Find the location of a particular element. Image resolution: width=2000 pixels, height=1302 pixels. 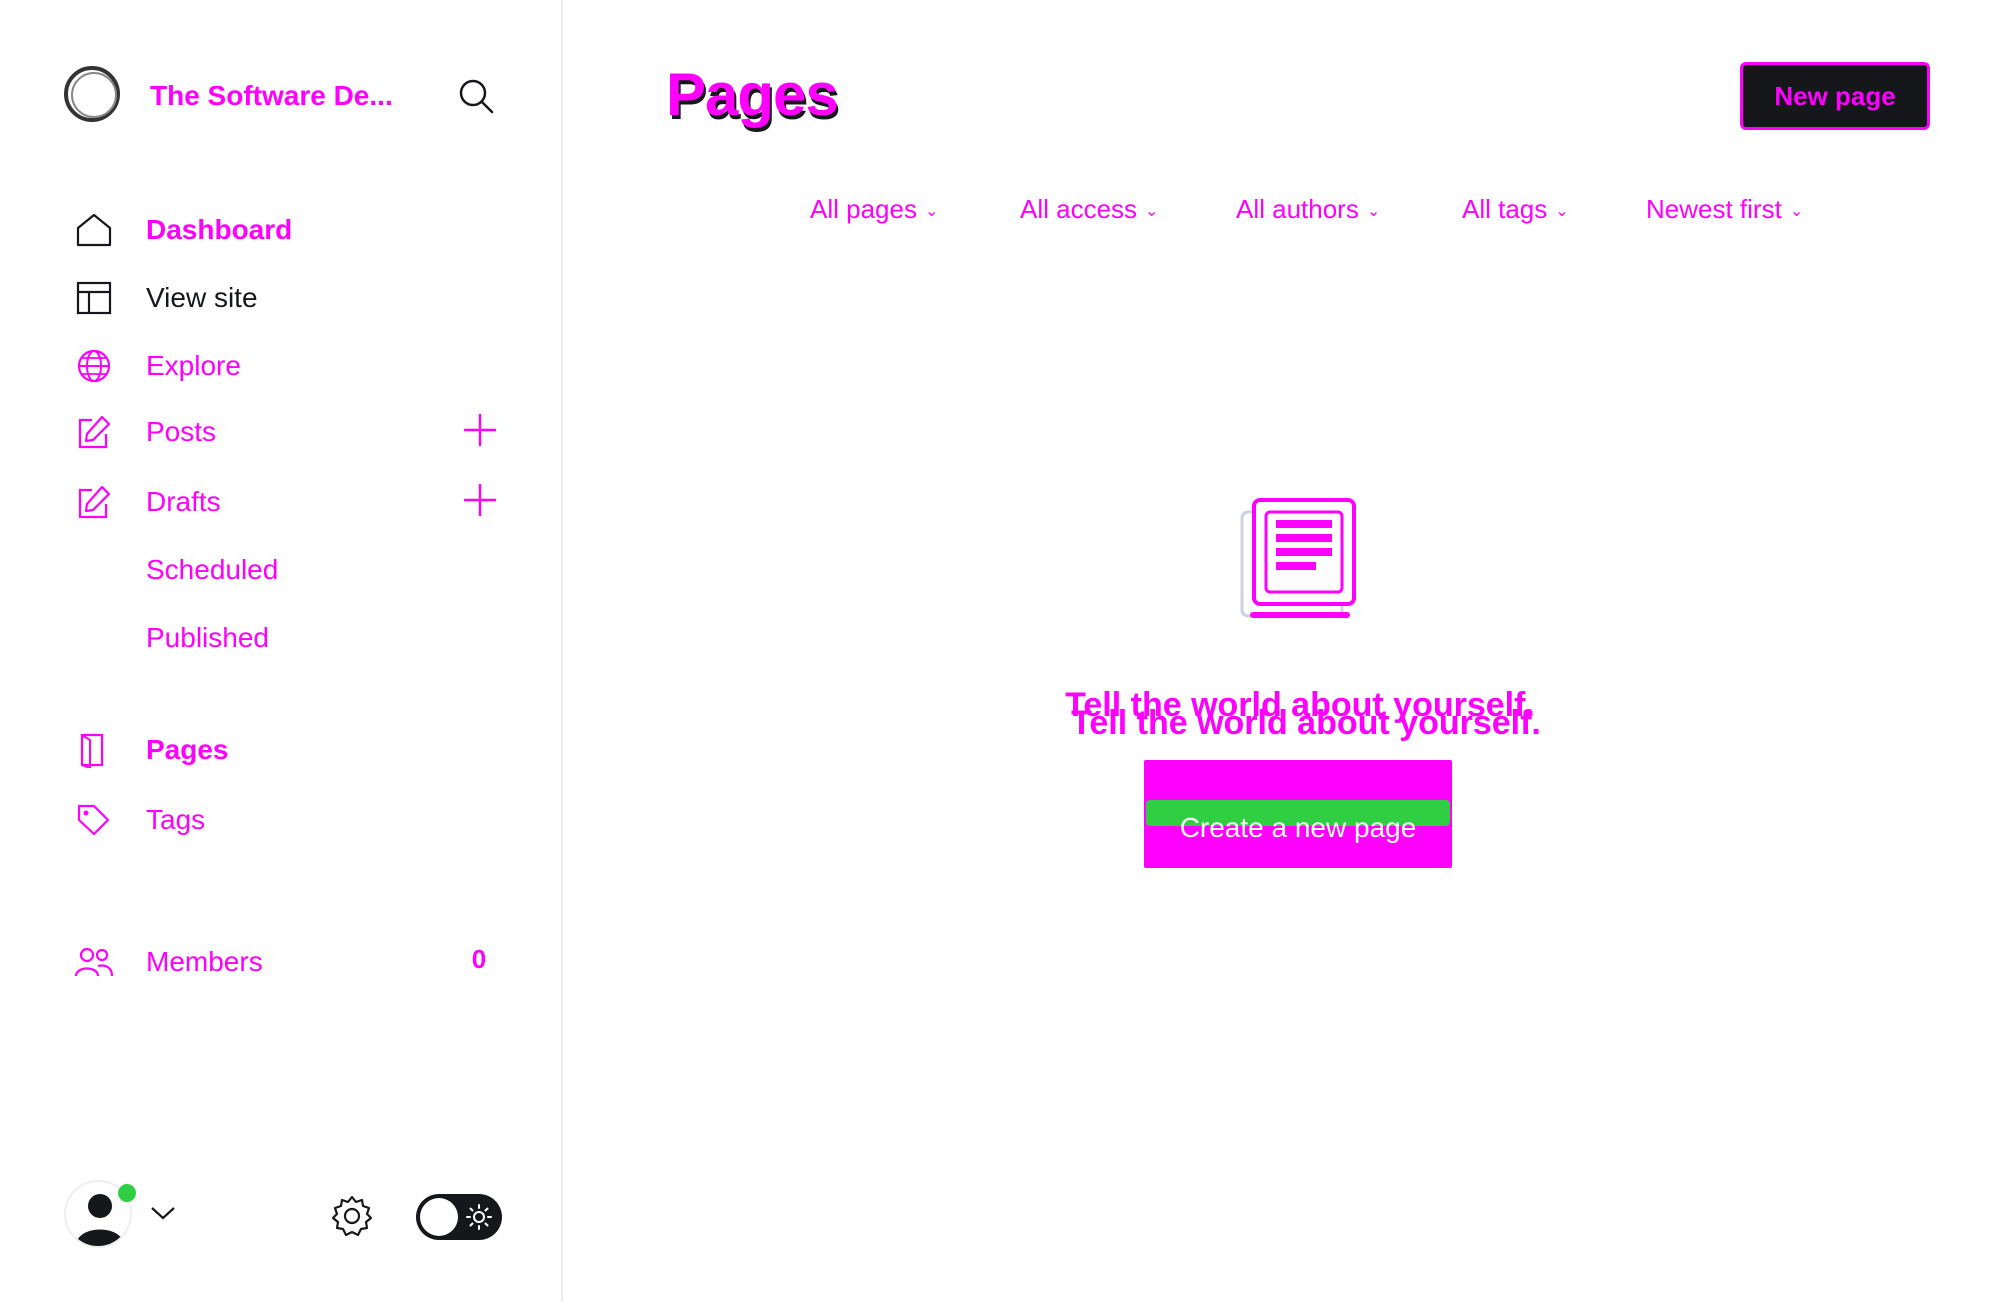

sidebar-item-posts: Posts is located at coordinates (294, 430).